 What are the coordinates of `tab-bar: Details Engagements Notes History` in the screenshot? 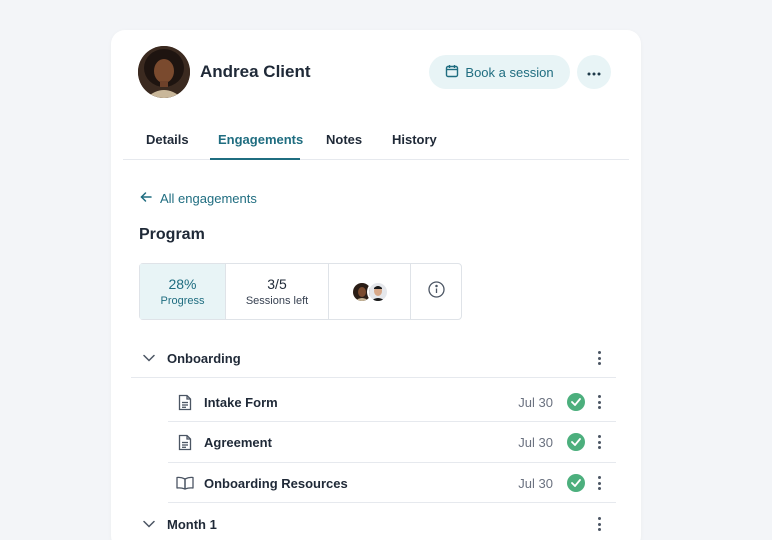 It's located at (376, 141).